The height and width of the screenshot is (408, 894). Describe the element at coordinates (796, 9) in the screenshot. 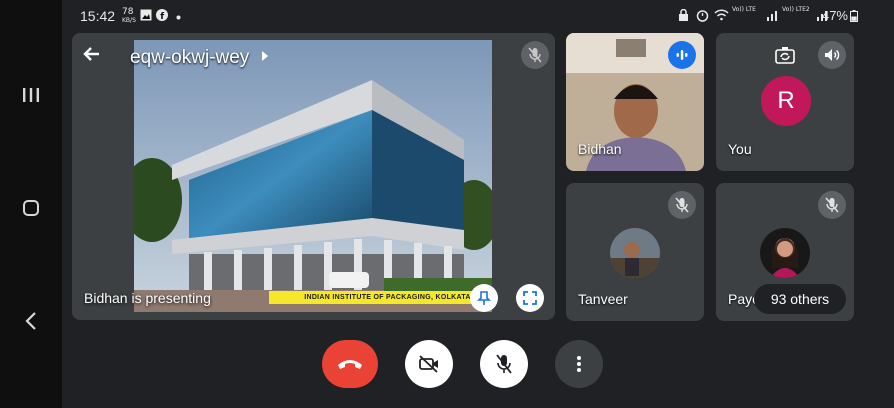

I see `signal-label-2: Vo)) LTE2` at that location.